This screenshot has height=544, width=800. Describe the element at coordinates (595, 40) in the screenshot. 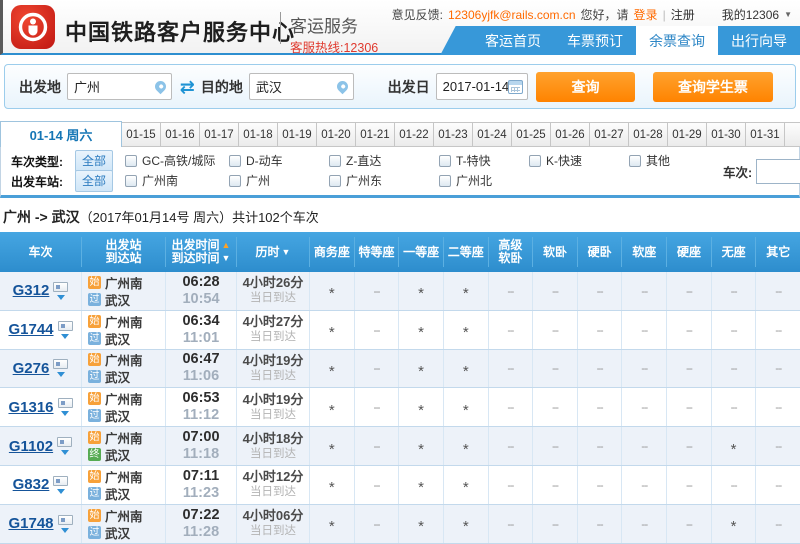

I see `nav-item: 车票预订` at that location.